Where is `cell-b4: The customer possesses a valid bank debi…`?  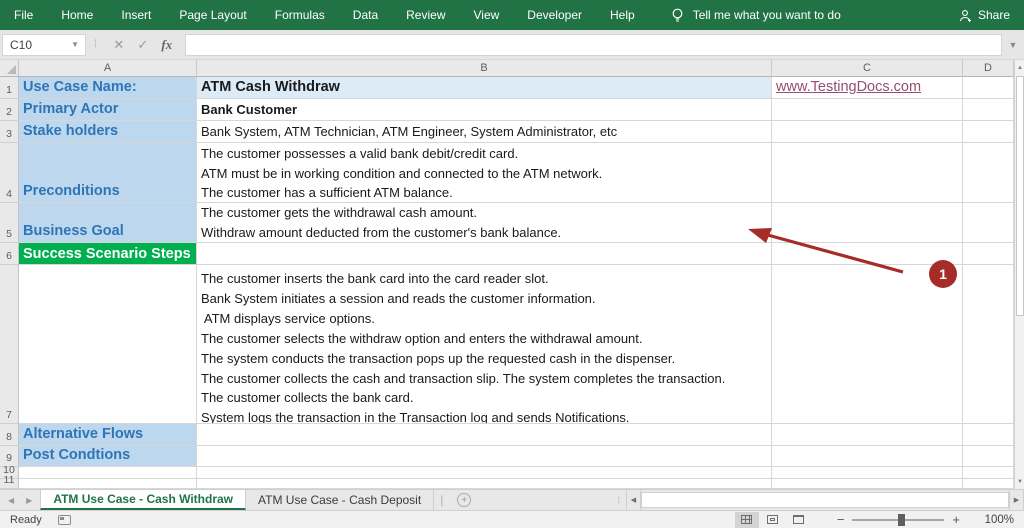
cell-b4: The customer possesses a valid bank debi… is located at coordinates (484, 173).